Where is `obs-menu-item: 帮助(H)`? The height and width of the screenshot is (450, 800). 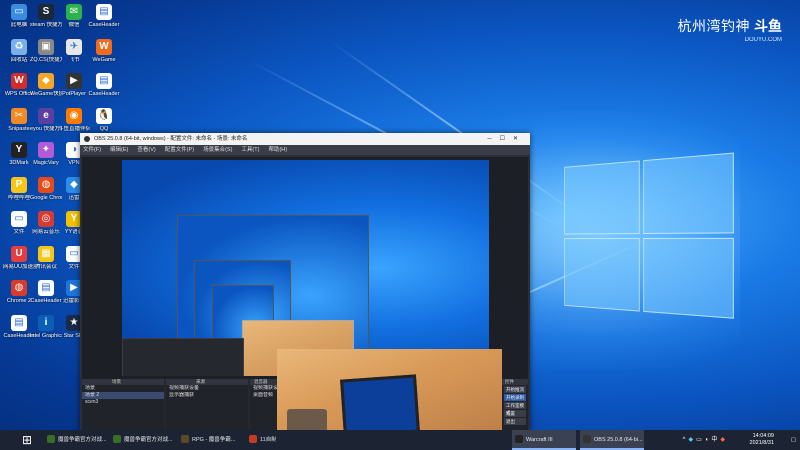 obs-menu-item: 帮助(H) is located at coordinates (277, 150).